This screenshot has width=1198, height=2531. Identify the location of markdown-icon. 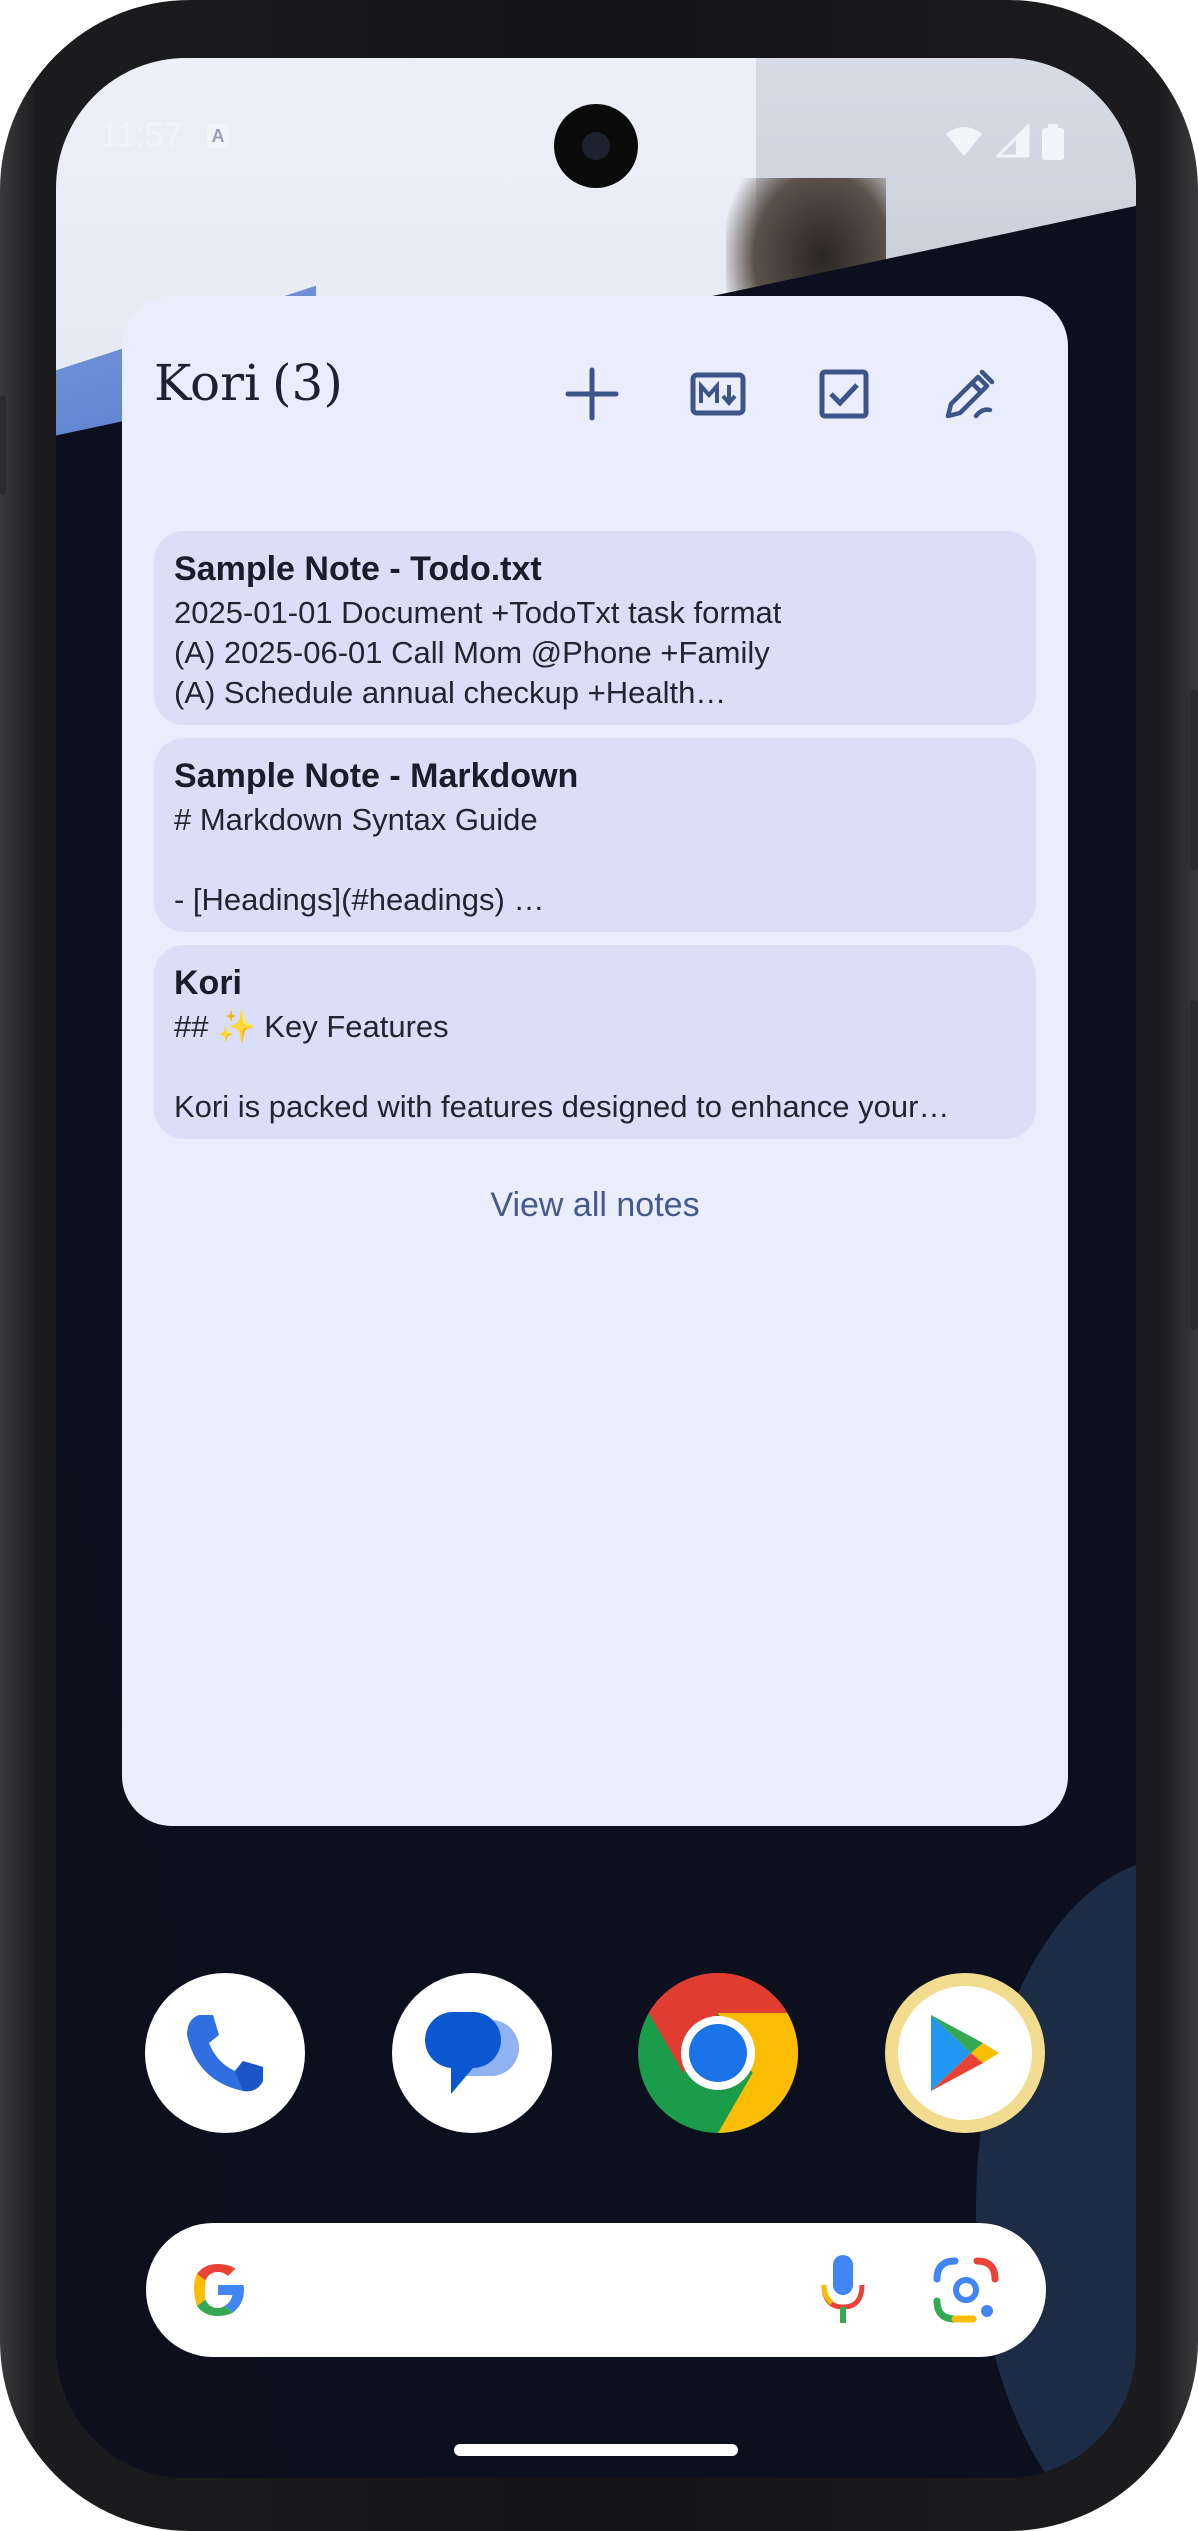
(718, 394).